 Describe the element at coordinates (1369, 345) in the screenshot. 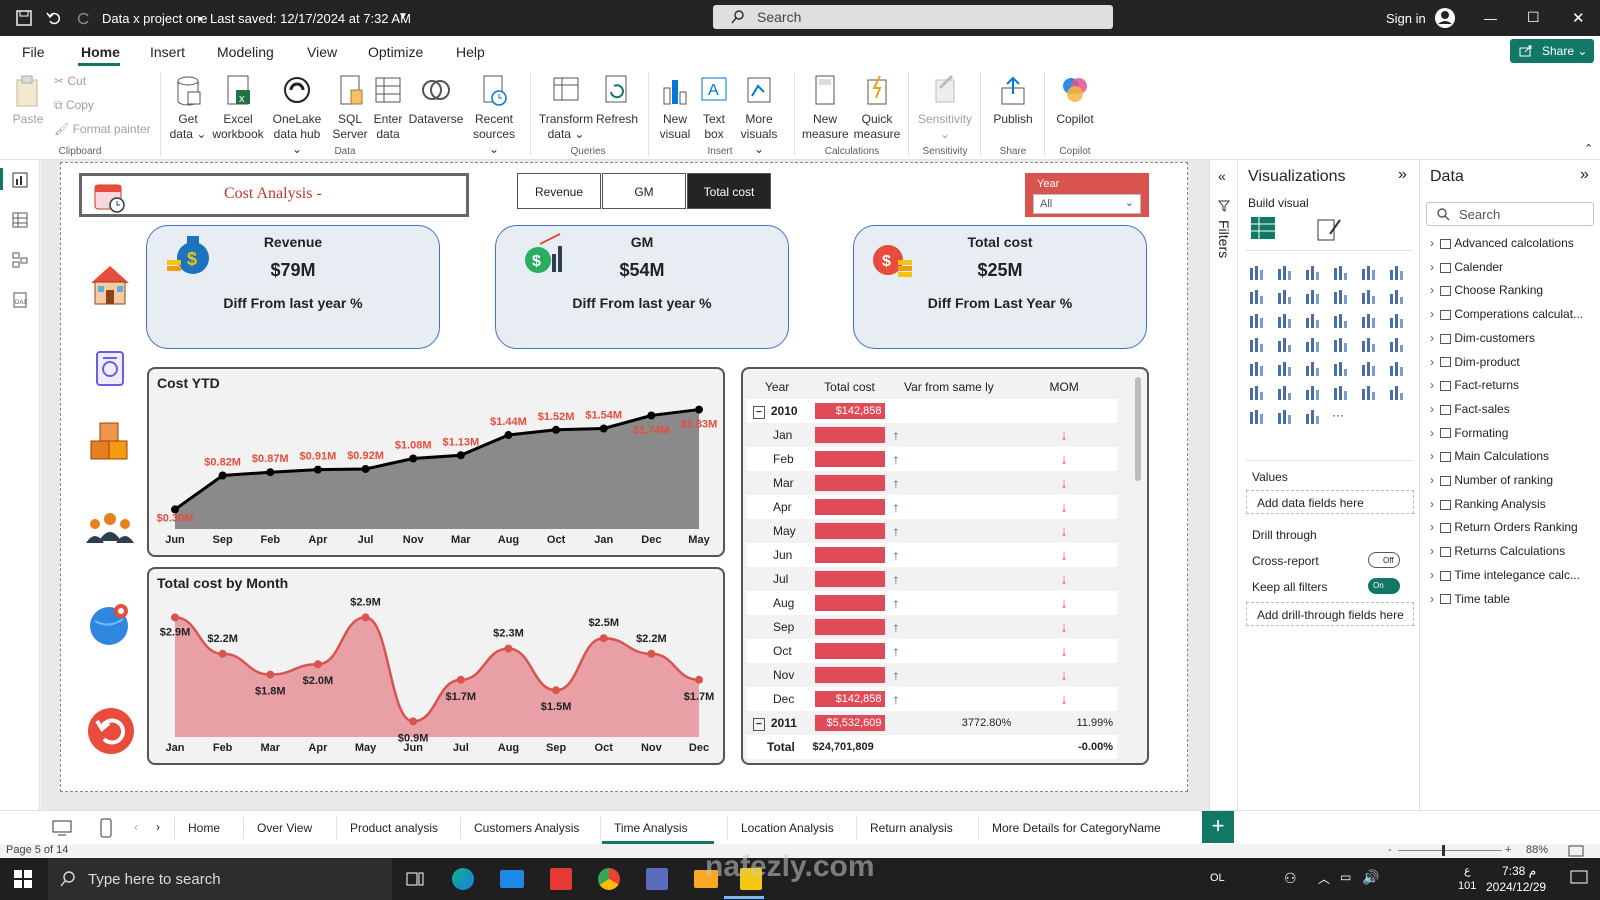

I see `gauge-visual-icon` at that location.